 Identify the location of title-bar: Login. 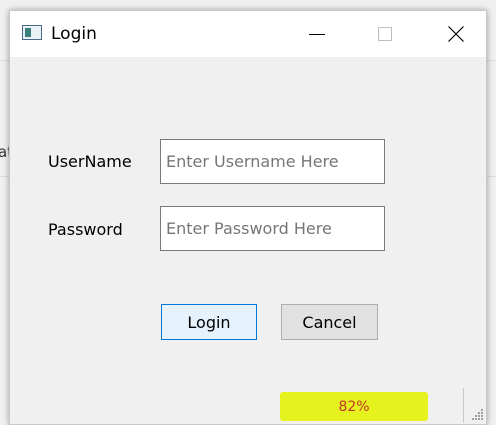
(248, 34).